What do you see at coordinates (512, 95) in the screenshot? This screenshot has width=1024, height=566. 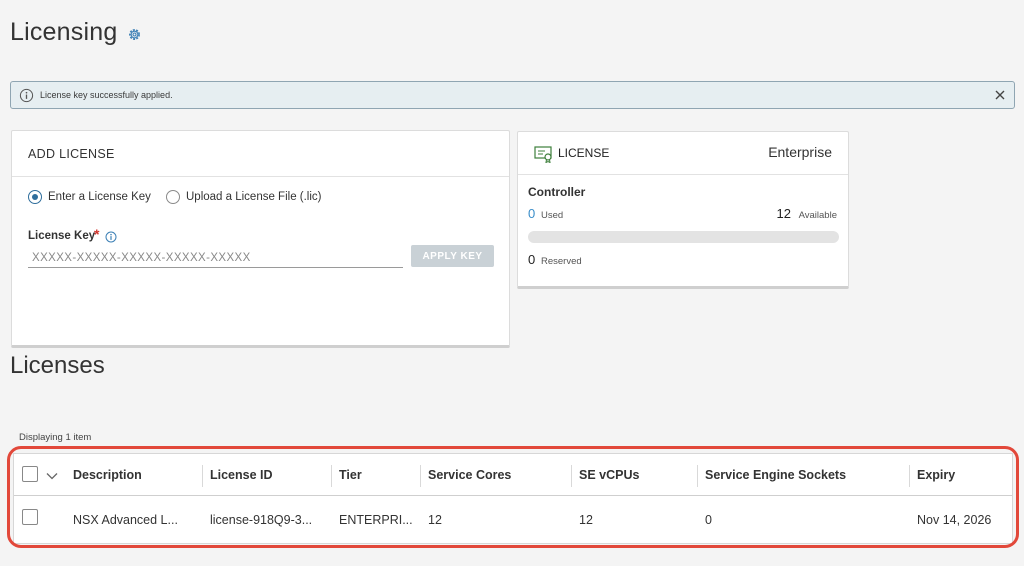 I see `success-alert: License key successfully applied.` at bounding box center [512, 95].